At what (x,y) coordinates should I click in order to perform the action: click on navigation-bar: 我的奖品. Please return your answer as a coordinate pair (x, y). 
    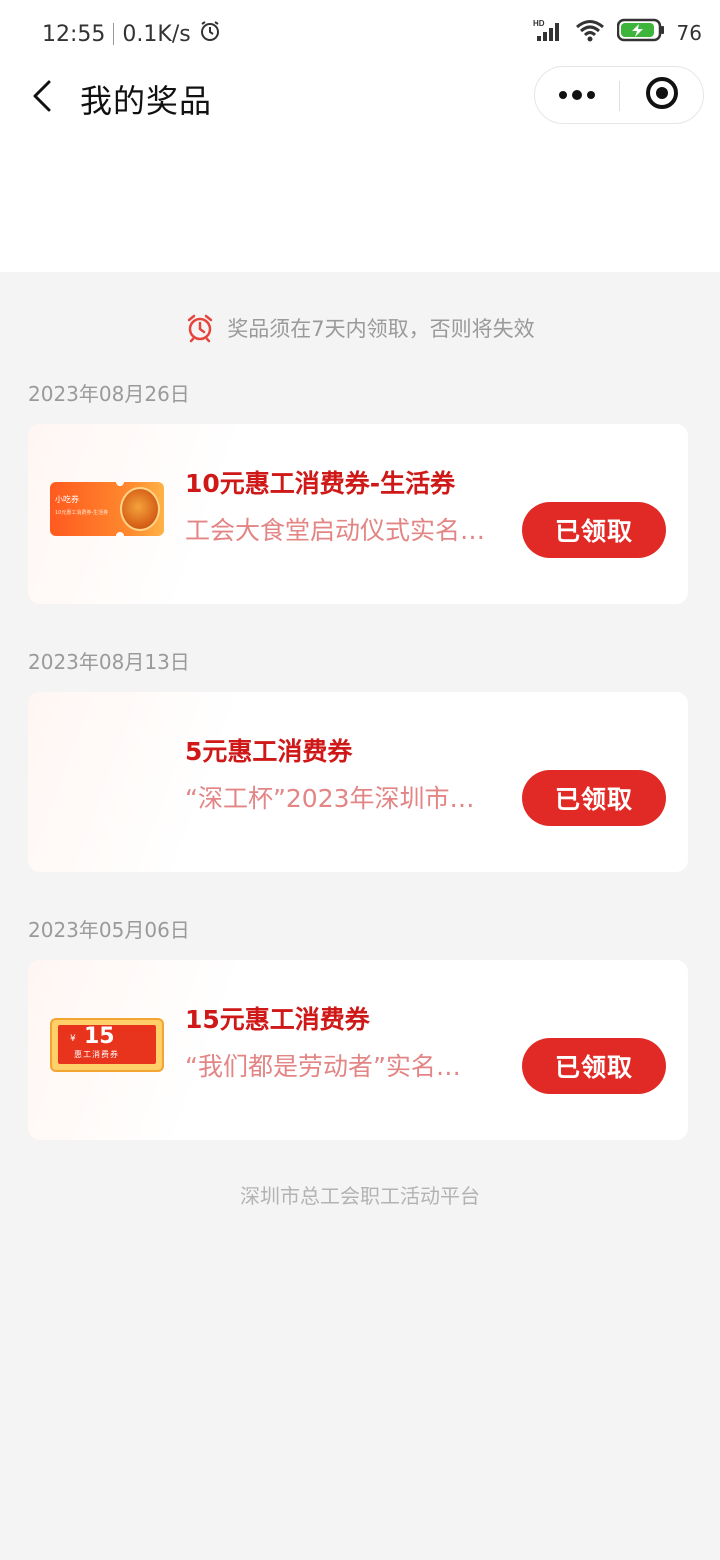
    Looking at the image, I should click on (360, 98).